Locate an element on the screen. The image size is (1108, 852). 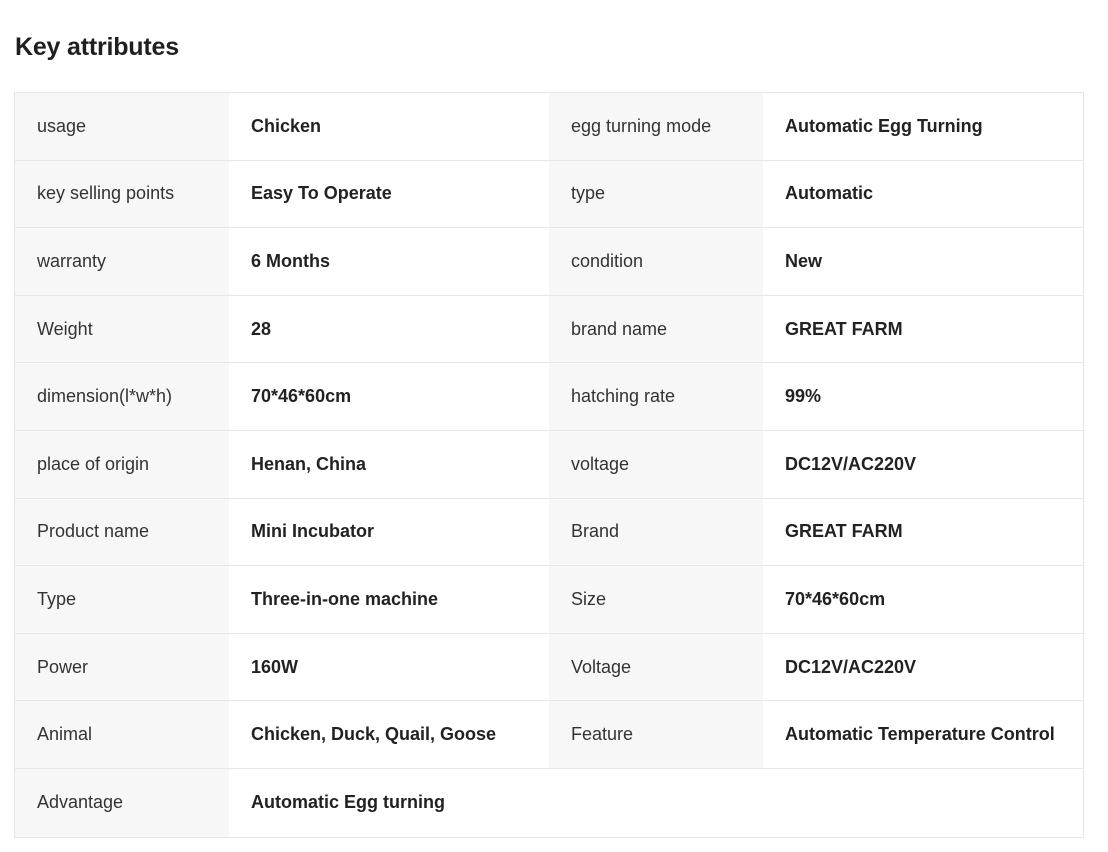
attribute-value: 160W is located at coordinates (389, 667).